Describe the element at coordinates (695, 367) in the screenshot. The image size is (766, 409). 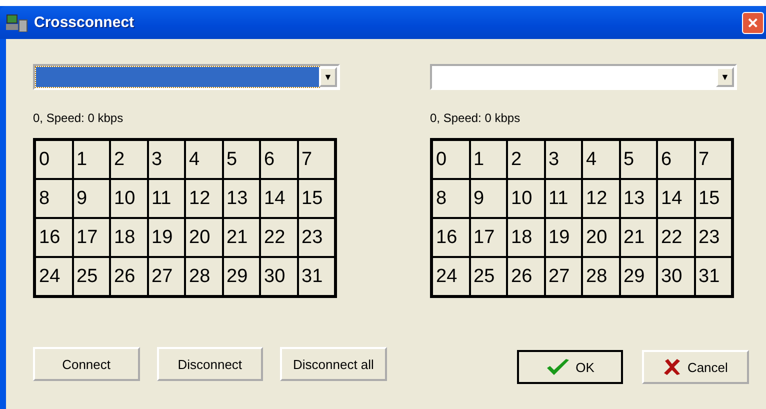
I see `cancel-button: Cancel` at that location.